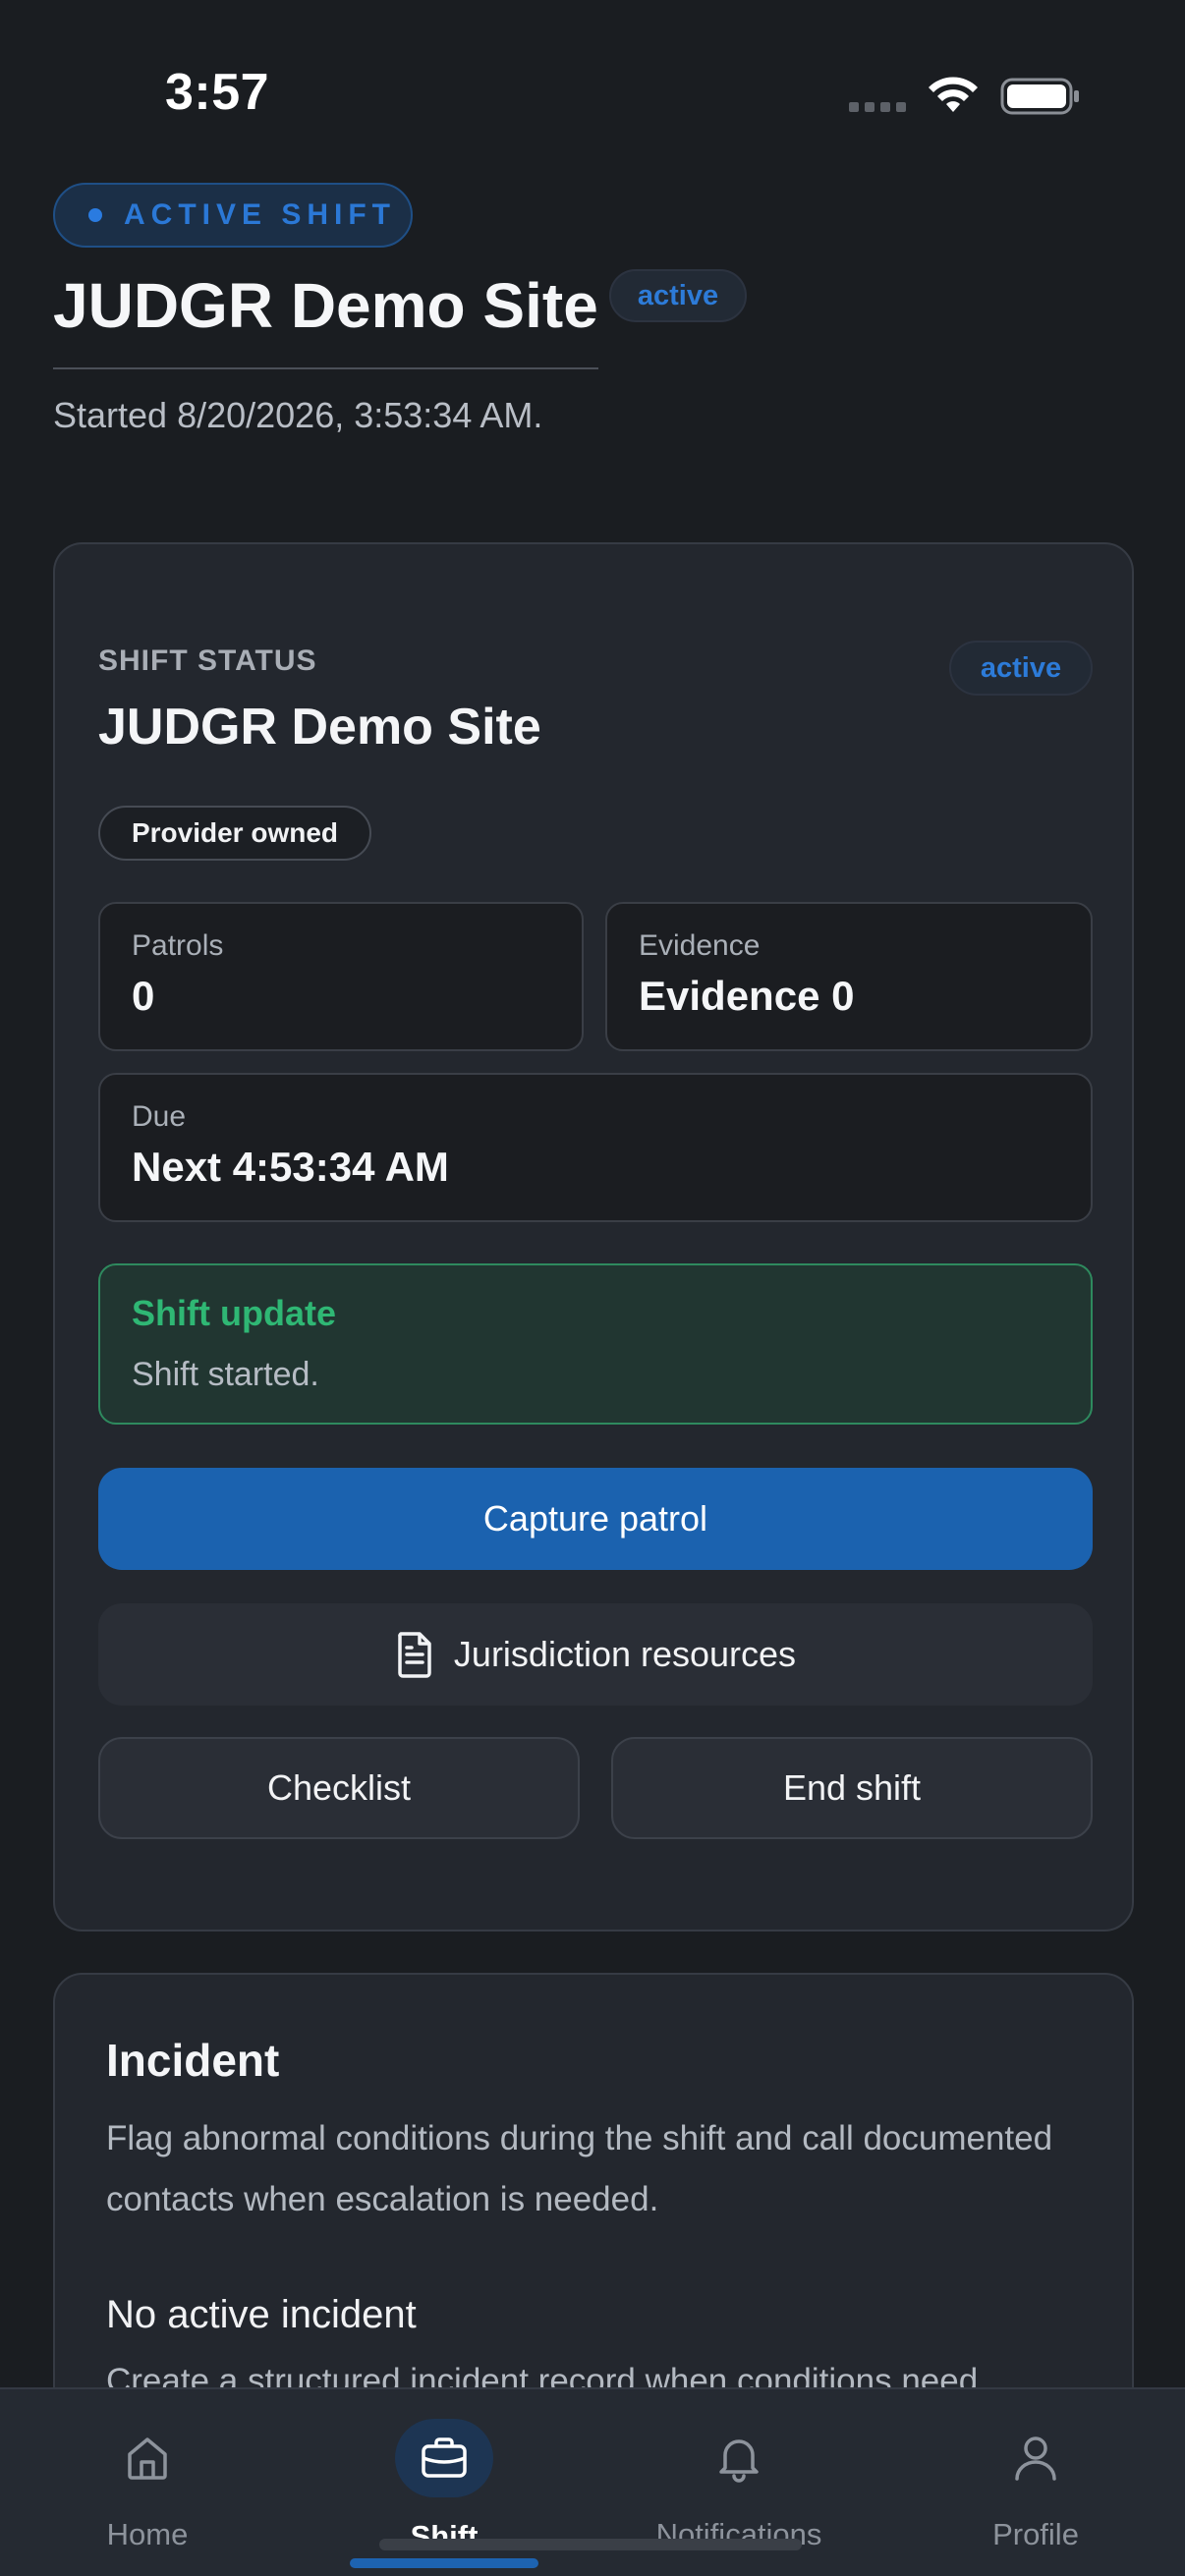 Image resolution: width=1185 pixels, height=2576 pixels. Describe the element at coordinates (1035, 2534) in the screenshot. I see `tab-profile-label: Profile` at that location.